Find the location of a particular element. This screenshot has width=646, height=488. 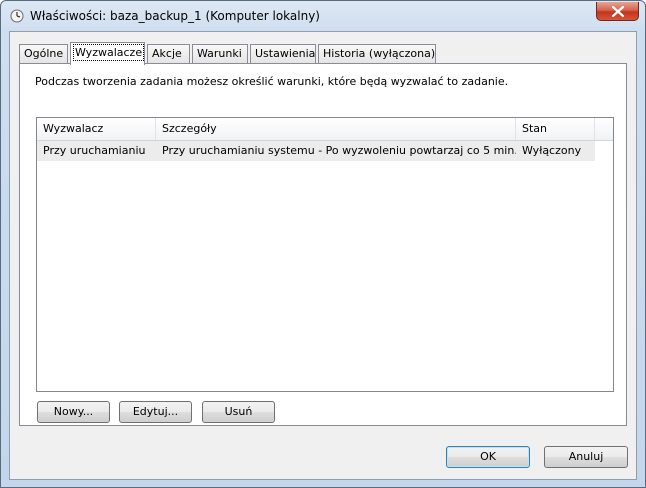

close-button is located at coordinates (617, 11).